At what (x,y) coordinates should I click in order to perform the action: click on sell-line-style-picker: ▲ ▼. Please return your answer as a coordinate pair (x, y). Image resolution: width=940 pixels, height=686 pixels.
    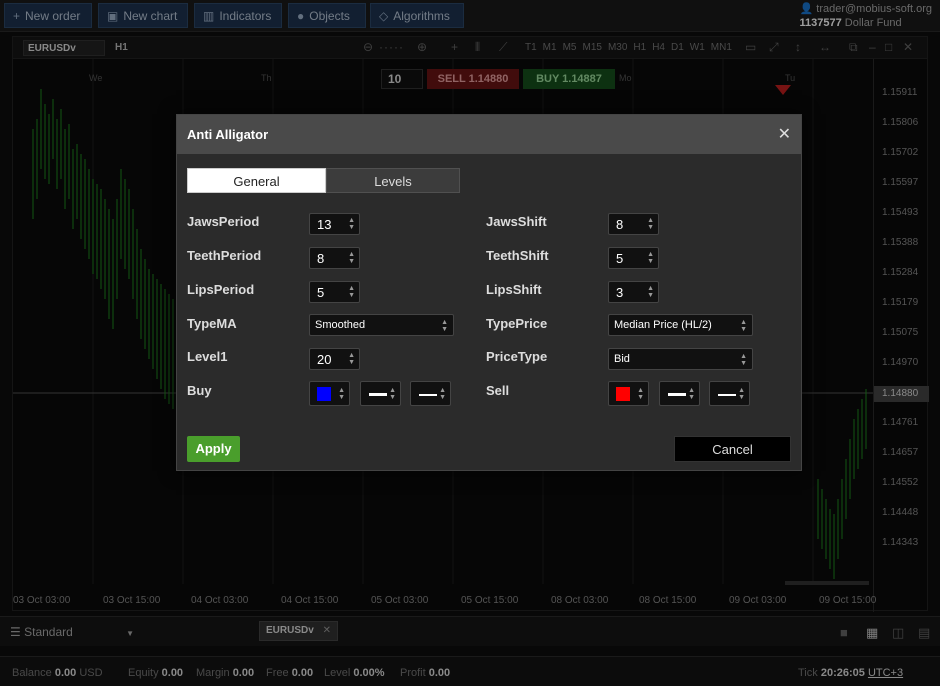
    Looking at the image, I should click on (729, 393).